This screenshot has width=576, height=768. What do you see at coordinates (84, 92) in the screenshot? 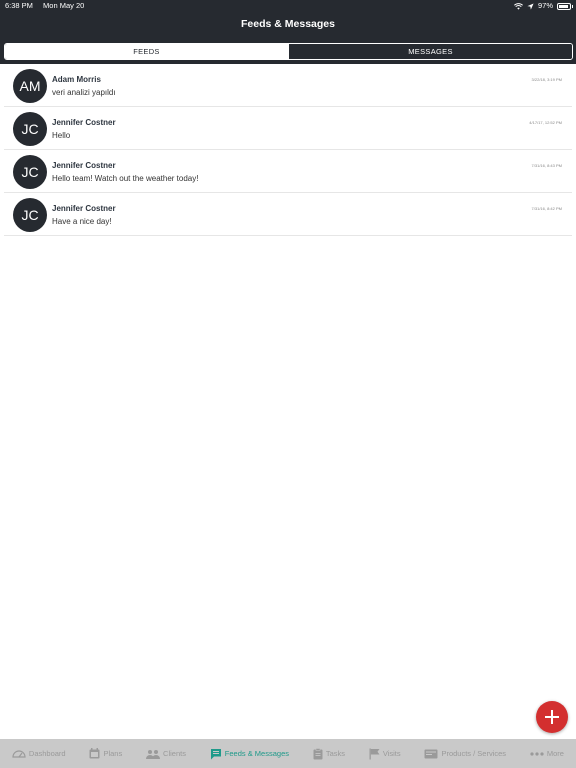
I see `feed-message: veri analizi yapıldı` at bounding box center [84, 92].